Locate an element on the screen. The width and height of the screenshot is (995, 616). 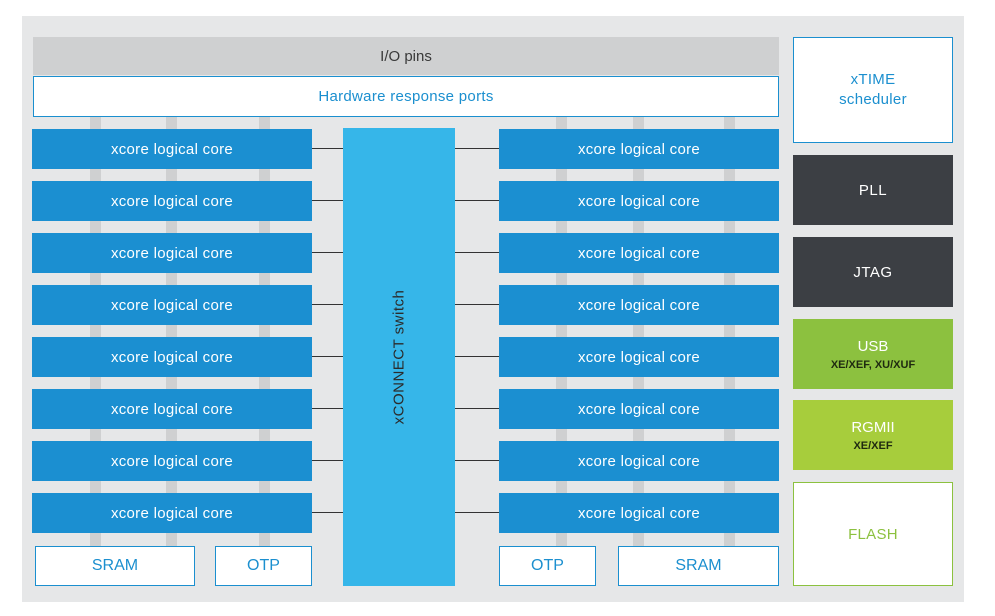
xconnect-switch: xCONNECT switch is located at coordinates (399, 357).